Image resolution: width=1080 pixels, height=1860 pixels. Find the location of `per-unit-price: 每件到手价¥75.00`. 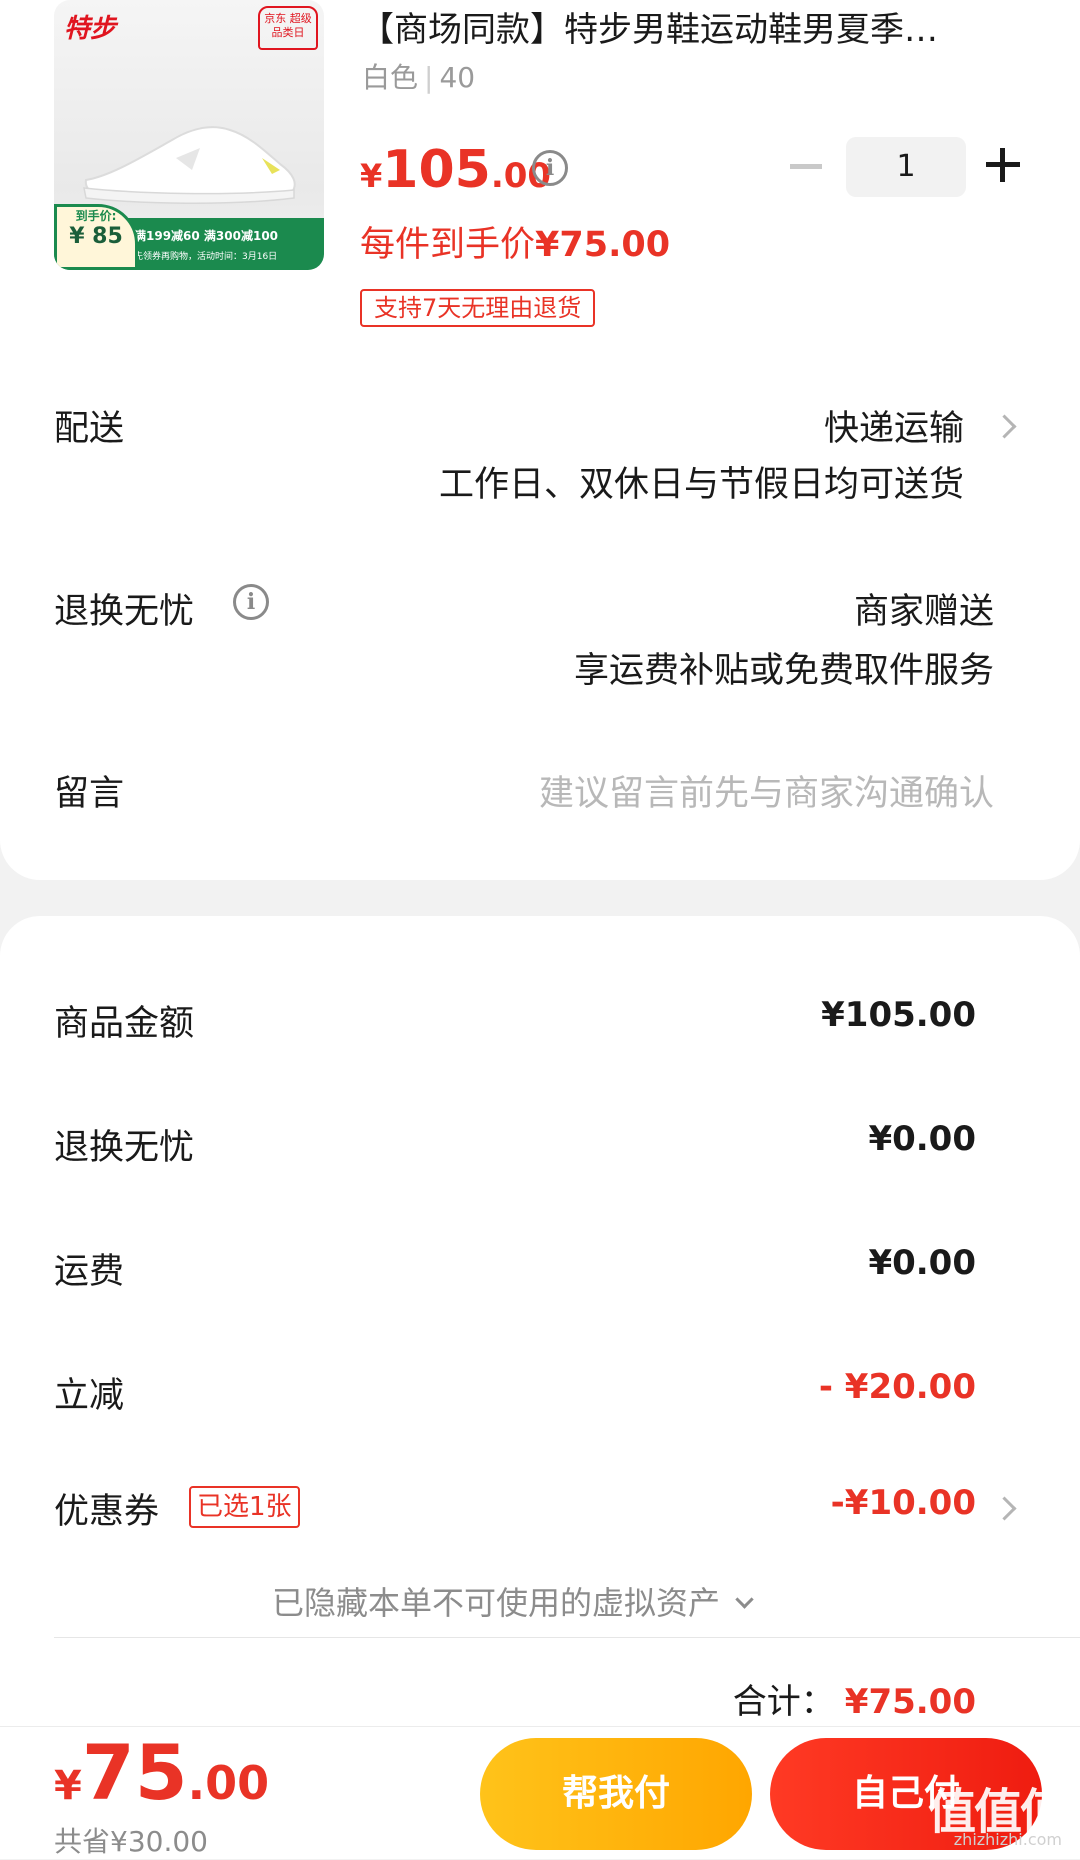

per-unit-price: 每件到手价¥75.00 is located at coordinates (515, 241).